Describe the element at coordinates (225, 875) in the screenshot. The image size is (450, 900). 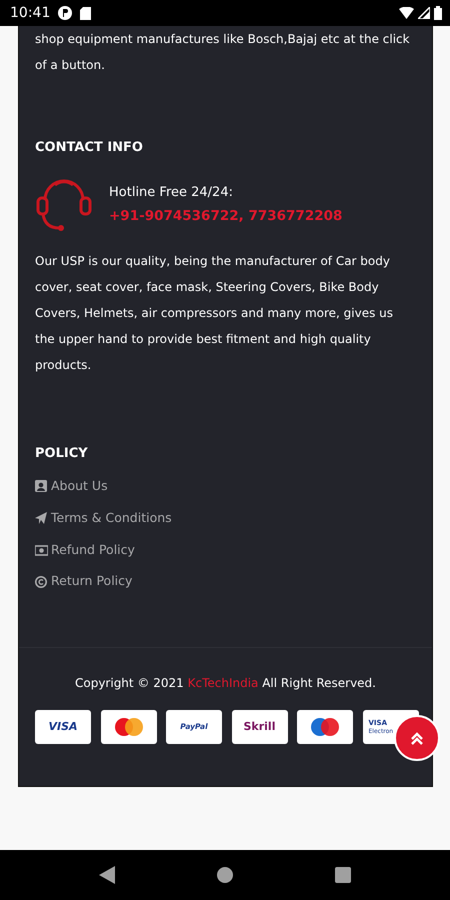
I see `home-icon` at that location.